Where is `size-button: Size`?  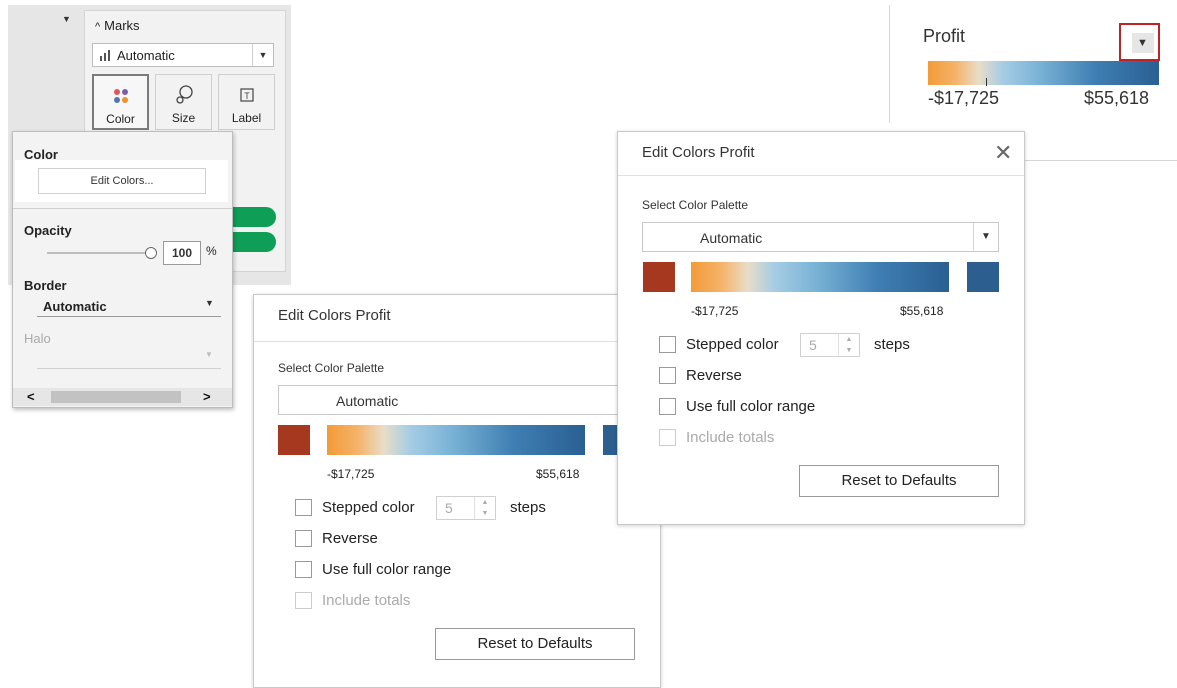 size-button: Size is located at coordinates (183, 102).